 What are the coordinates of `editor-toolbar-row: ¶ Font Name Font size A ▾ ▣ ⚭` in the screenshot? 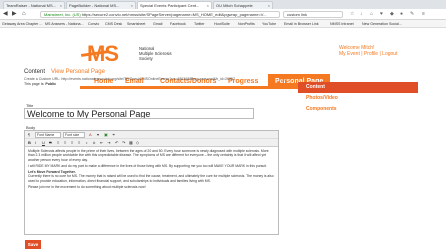 It's located at (151, 135).